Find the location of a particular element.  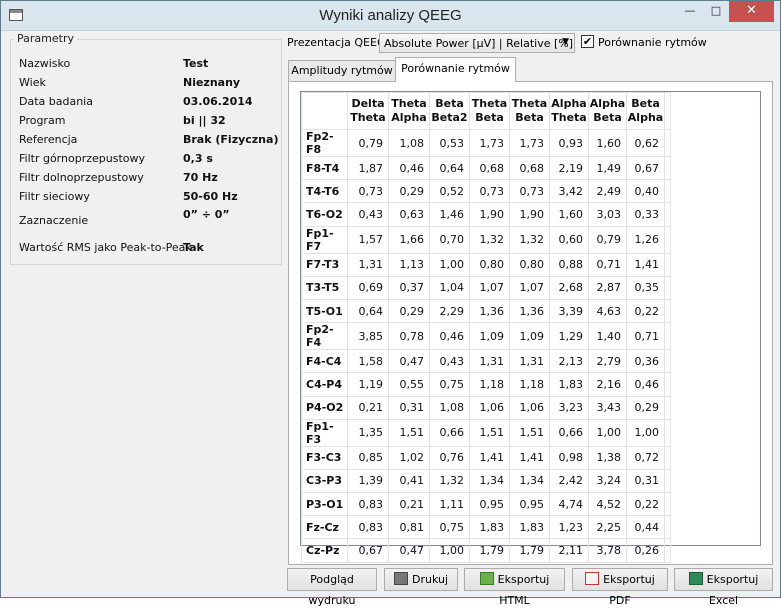

table-cell: 0,80 is located at coordinates (529, 264).